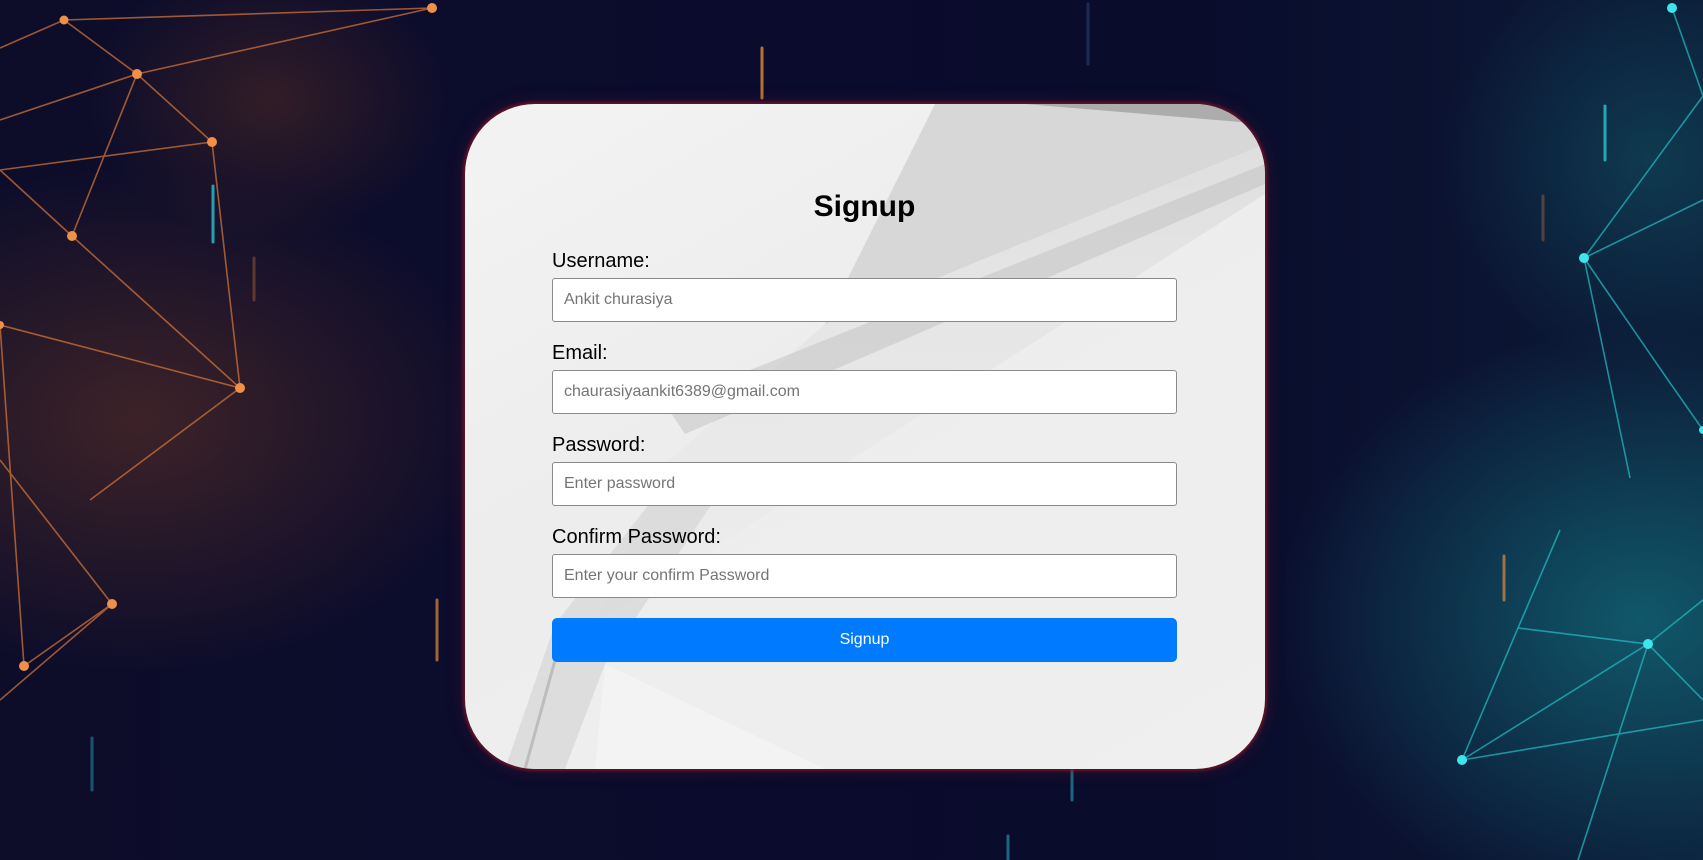 The width and height of the screenshot is (1703, 860). I want to click on password-input, so click(864, 484).